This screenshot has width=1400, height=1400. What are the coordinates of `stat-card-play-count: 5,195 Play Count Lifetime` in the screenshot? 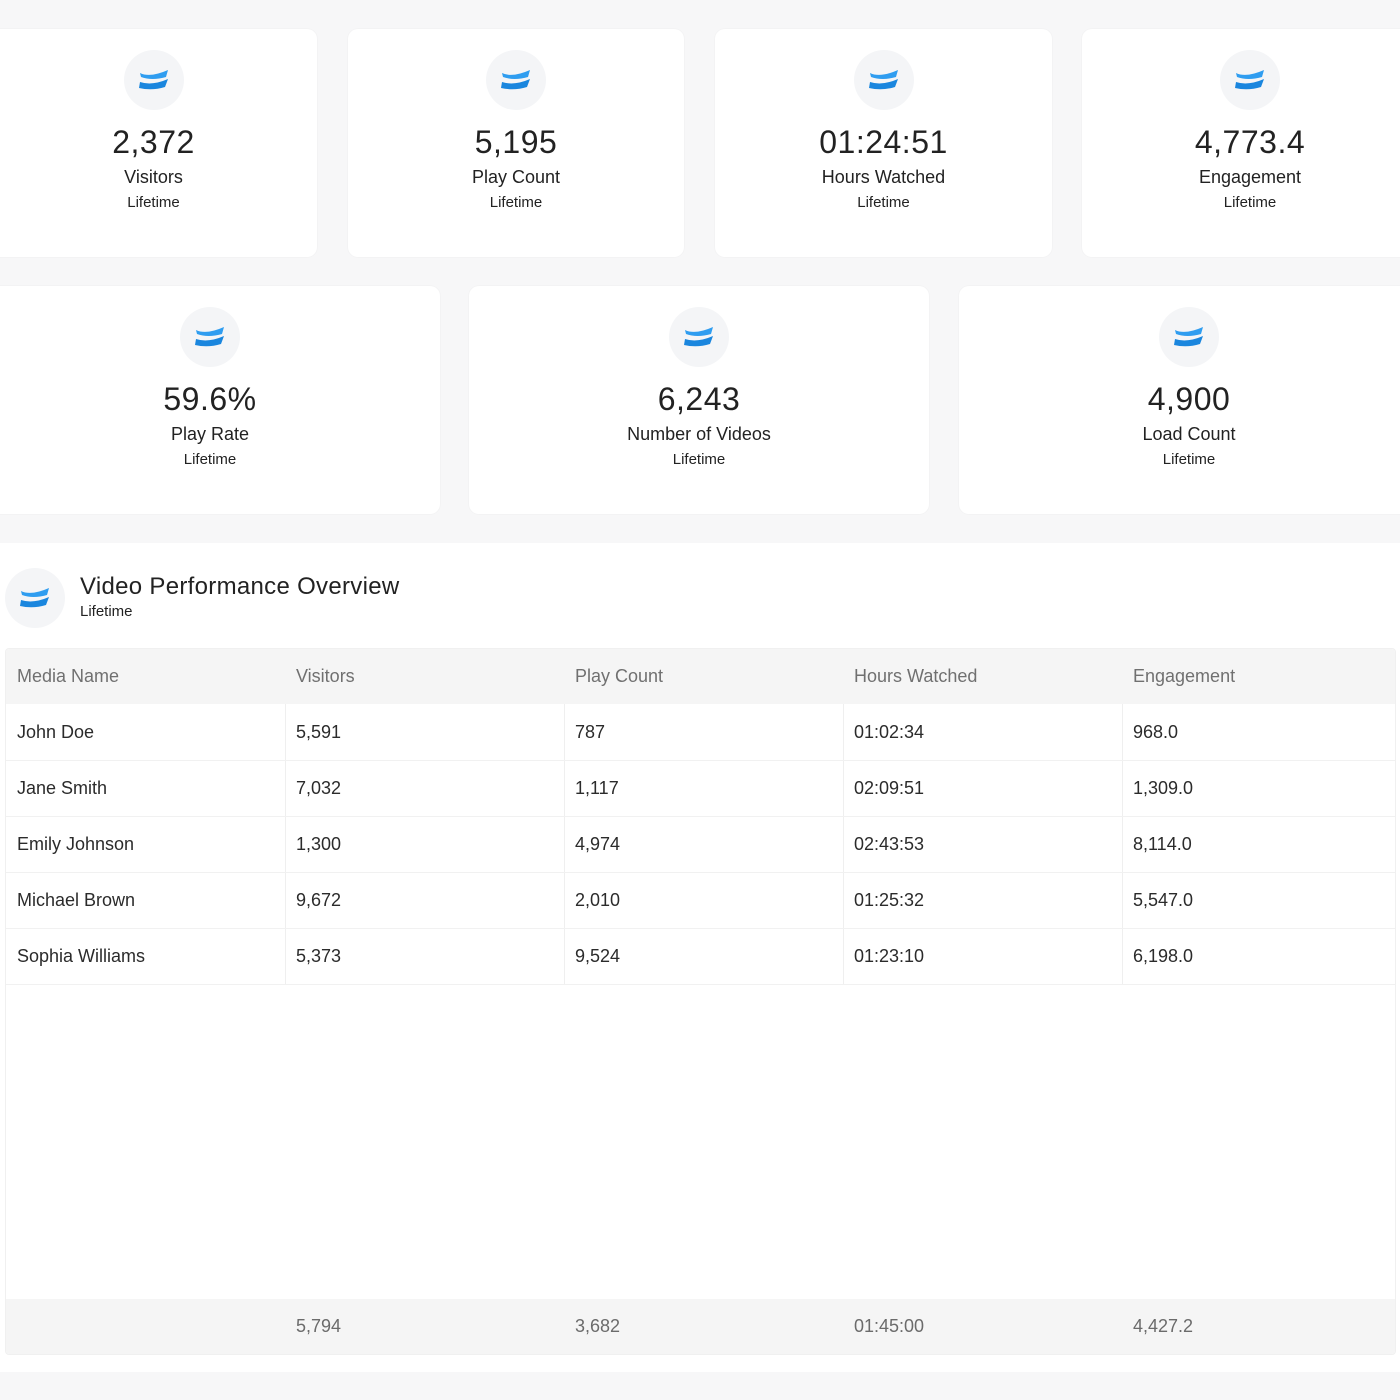 It's located at (516, 143).